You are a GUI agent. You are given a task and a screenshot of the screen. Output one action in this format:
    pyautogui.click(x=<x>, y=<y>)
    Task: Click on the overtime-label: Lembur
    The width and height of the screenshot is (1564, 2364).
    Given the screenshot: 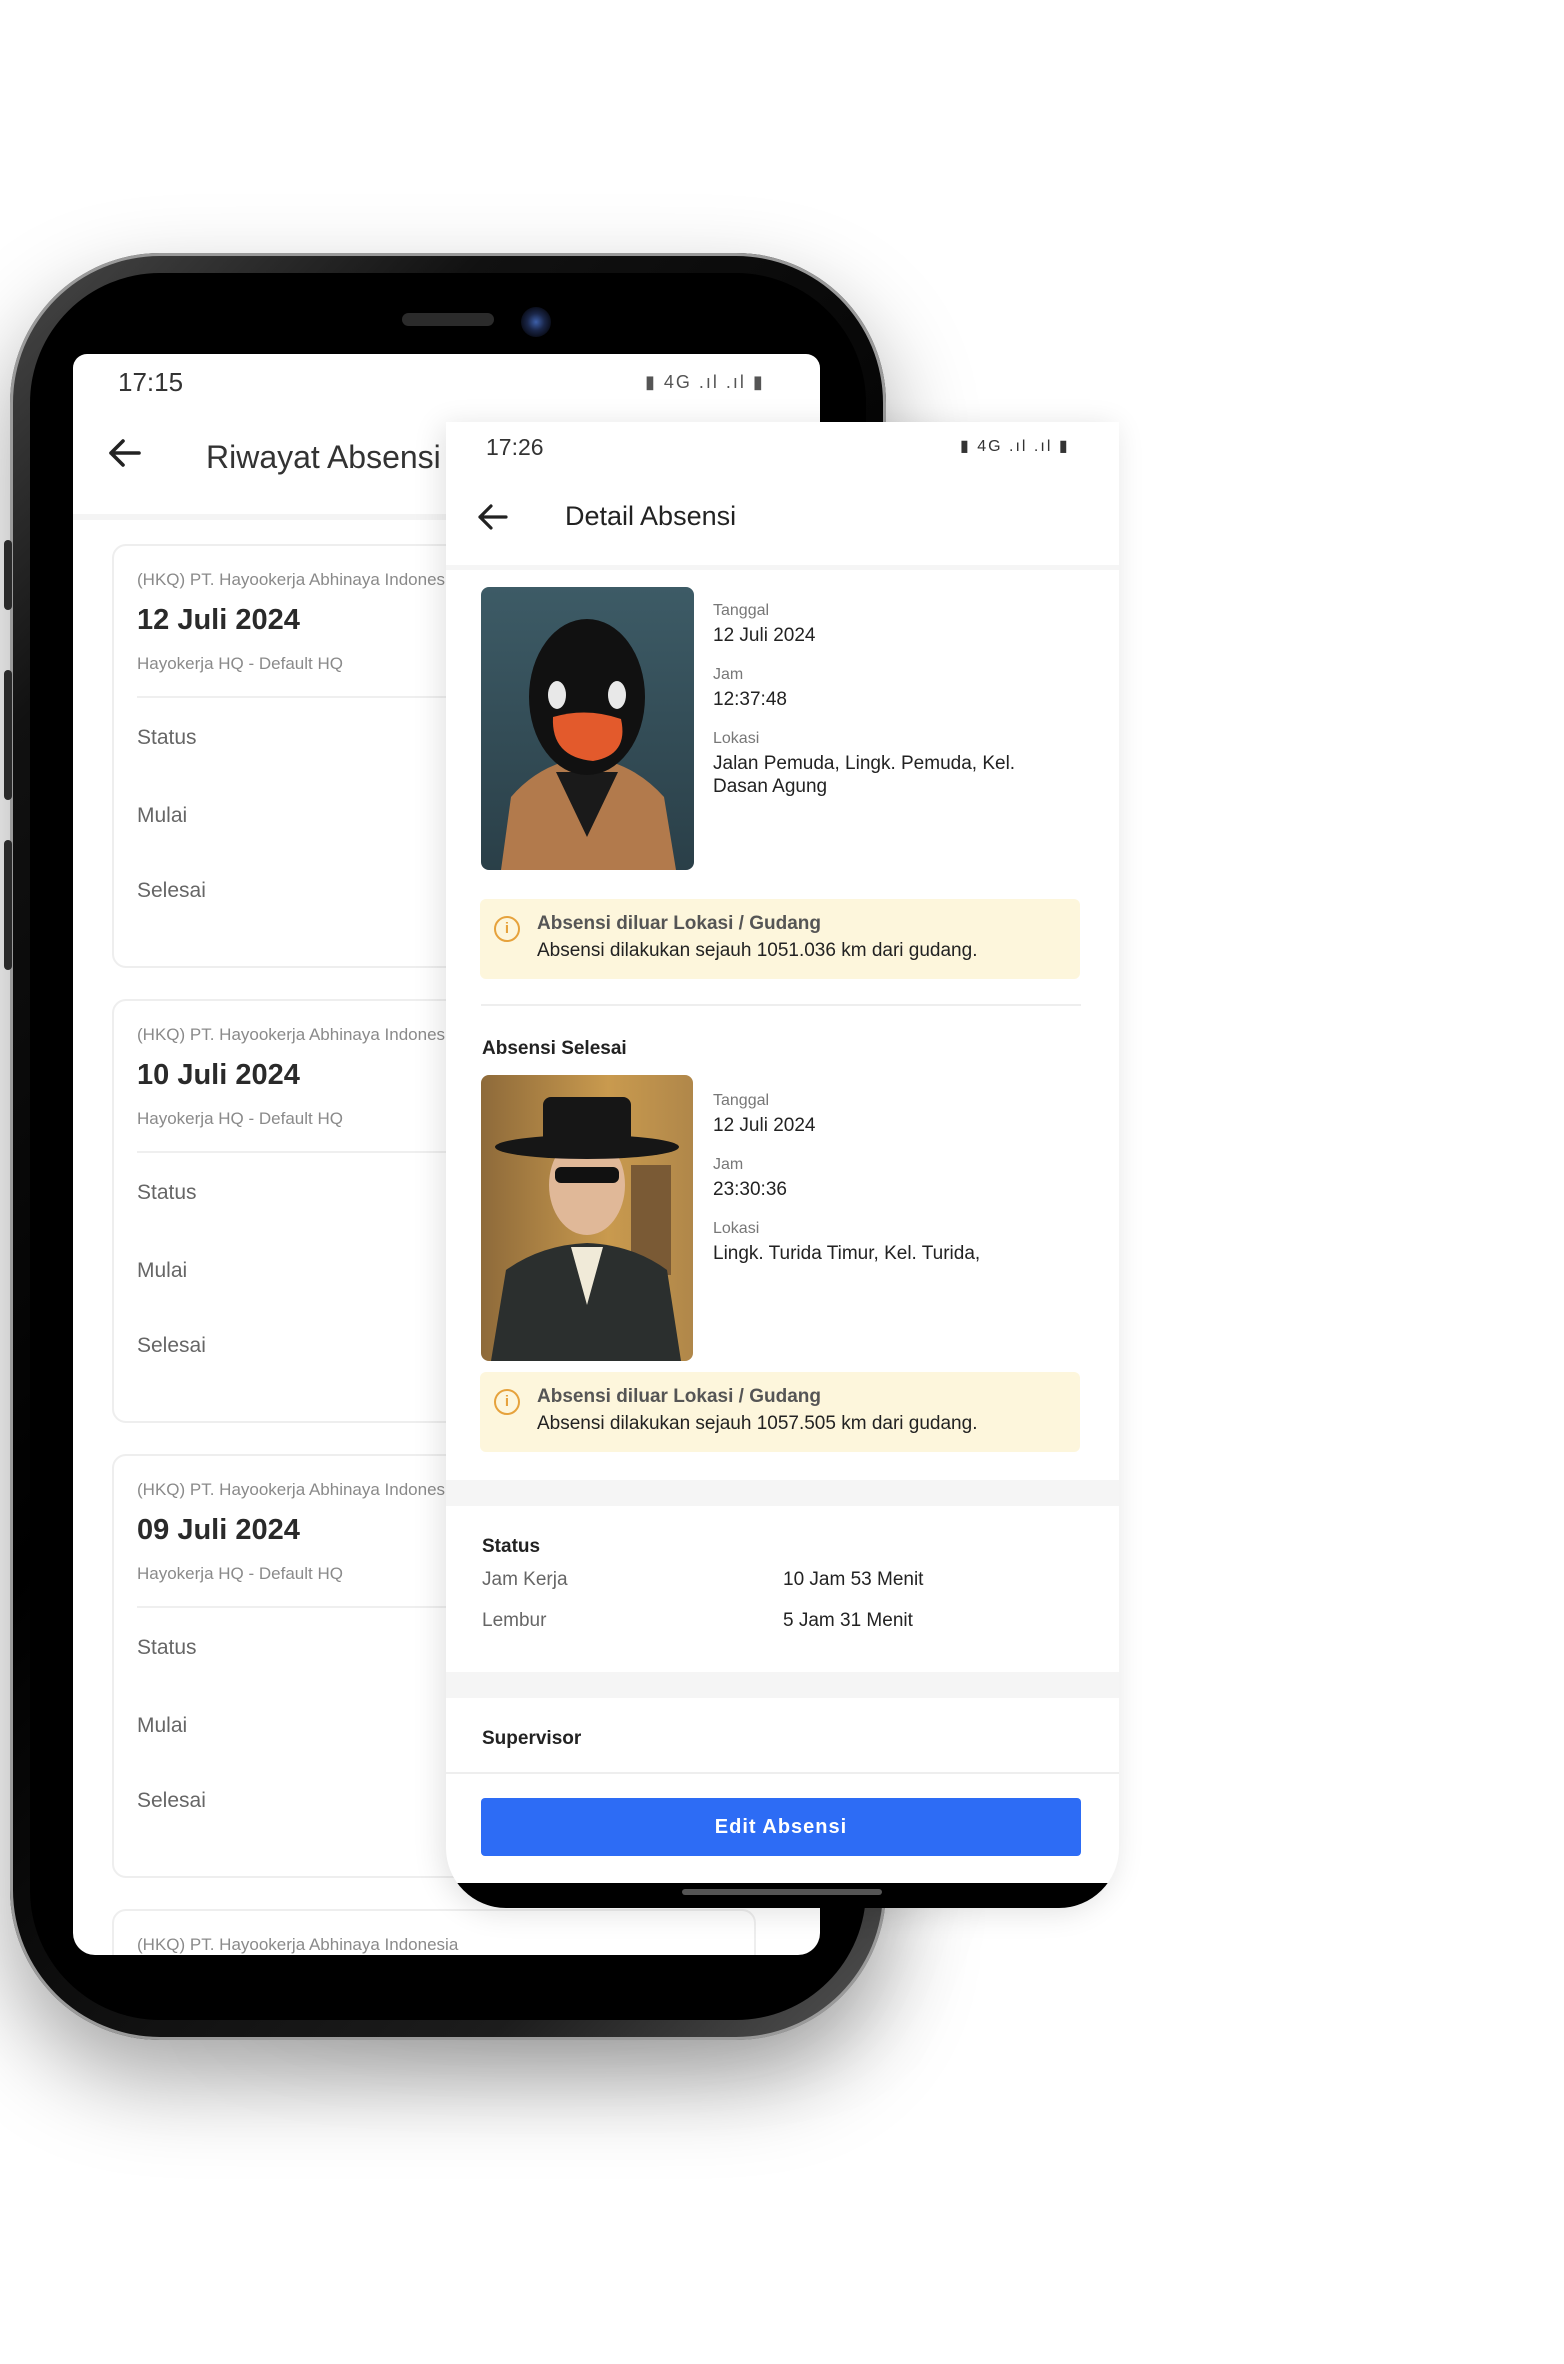 What is the action you would take?
    pyautogui.click(x=514, y=1620)
    